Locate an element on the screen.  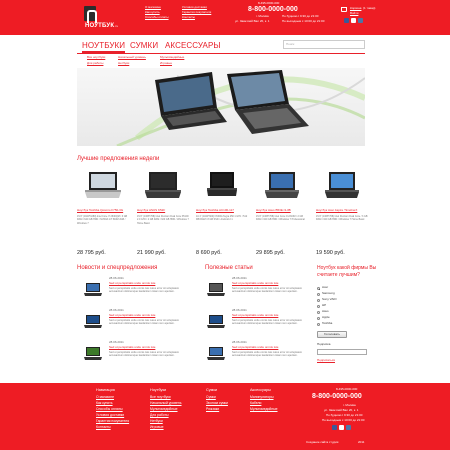
poll-option: Asus is located at coordinates (325, 311).